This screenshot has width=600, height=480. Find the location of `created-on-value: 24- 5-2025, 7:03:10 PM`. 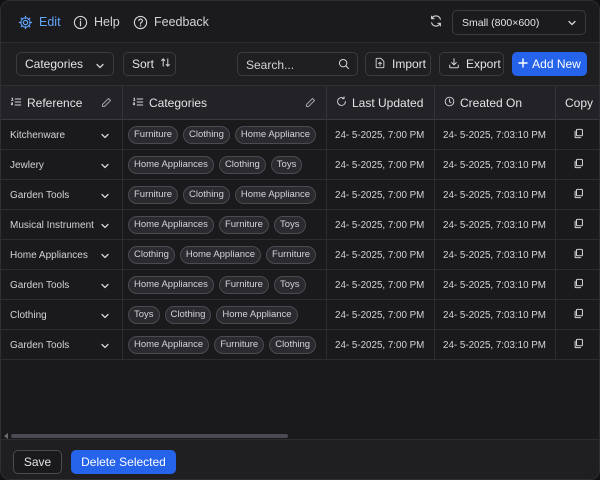

created-on-value: 24- 5-2025, 7:03:10 PM is located at coordinates (494, 135).